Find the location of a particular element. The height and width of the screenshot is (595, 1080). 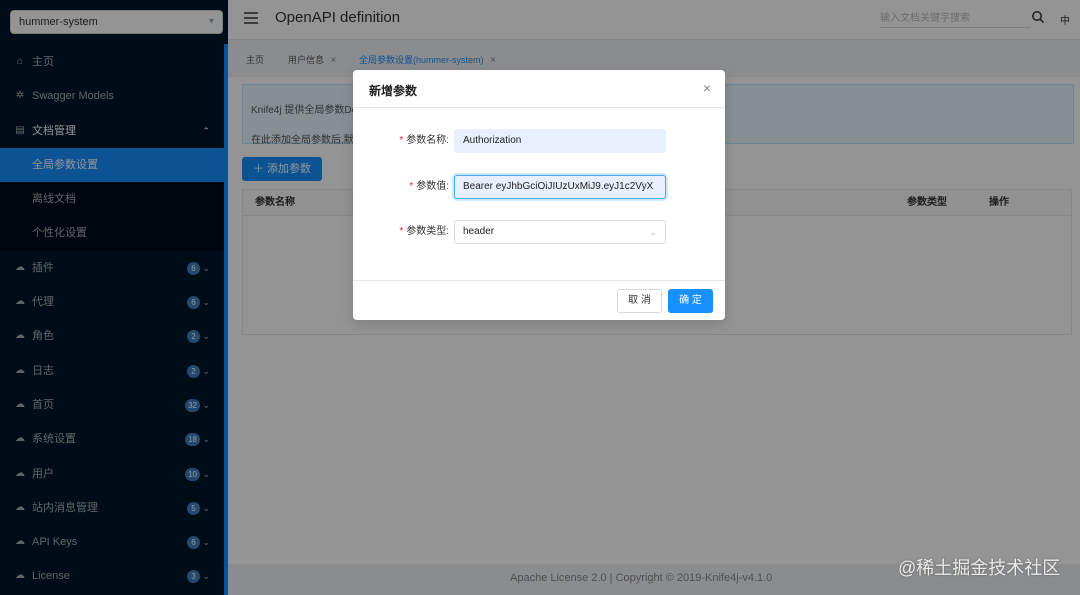

modal-title: 新增参数 is located at coordinates (393, 91).